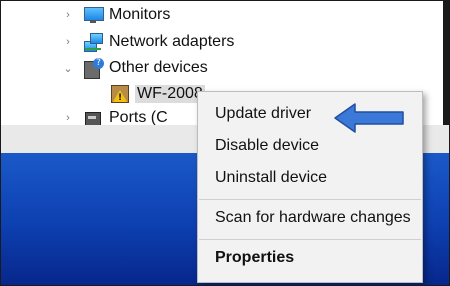 Image resolution: width=450 pixels, height=286 pixels. I want to click on tree-item-label: Monitors, so click(140, 14).